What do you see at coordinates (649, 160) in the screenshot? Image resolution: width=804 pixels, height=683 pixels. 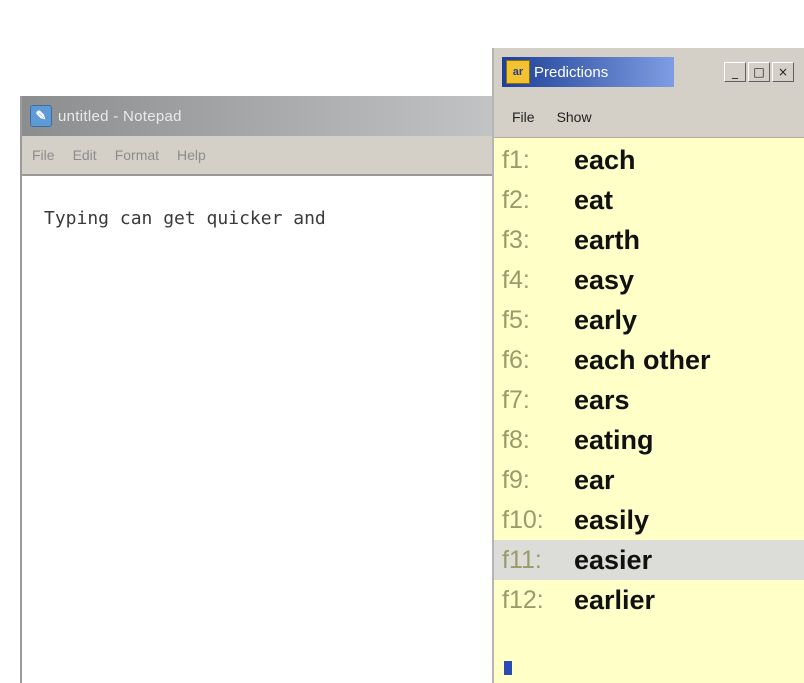 I see `prediction-item: f1: each` at bounding box center [649, 160].